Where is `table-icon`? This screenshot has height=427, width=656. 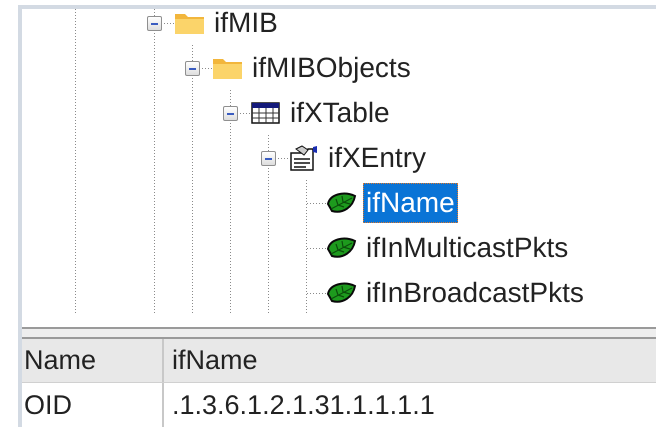
table-icon is located at coordinates (265, 112).